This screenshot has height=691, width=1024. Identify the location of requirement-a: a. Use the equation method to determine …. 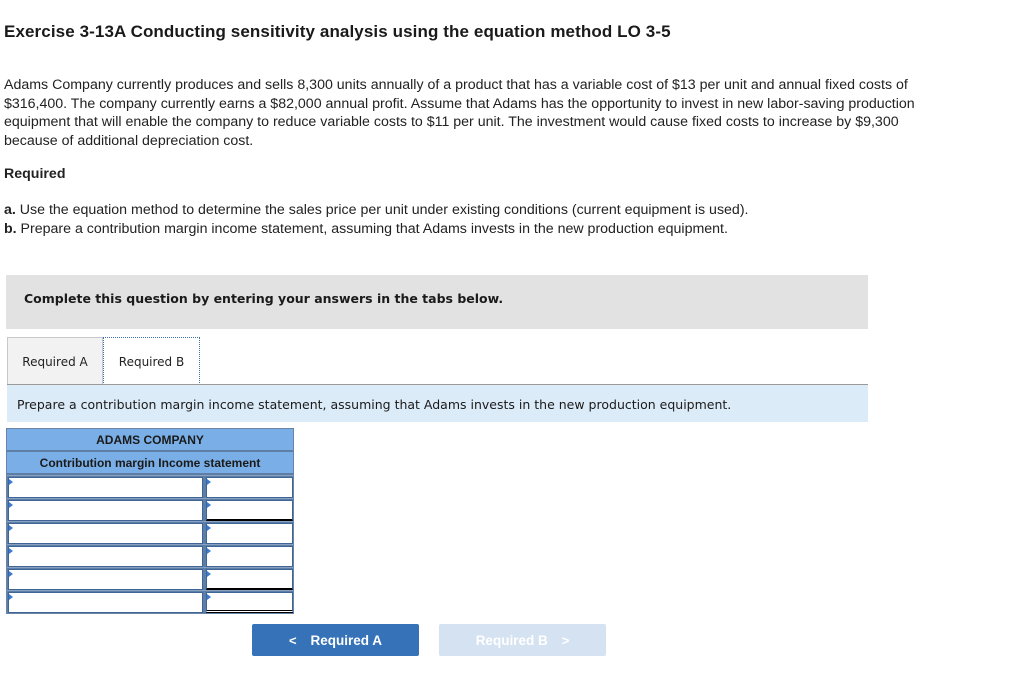
(454, 210).